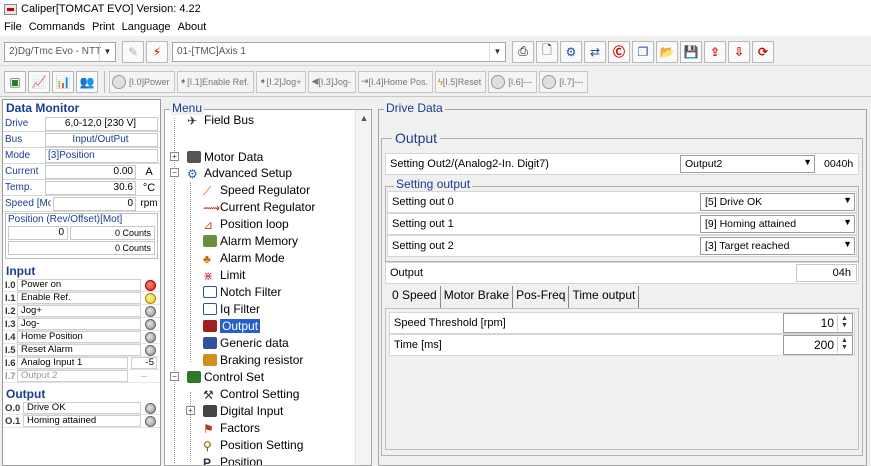  What do you see at coordinates (81, 156) in the screenshot?
I see `monitor-row-mode: Mode [3]Position` at bounding box center [81, 156].